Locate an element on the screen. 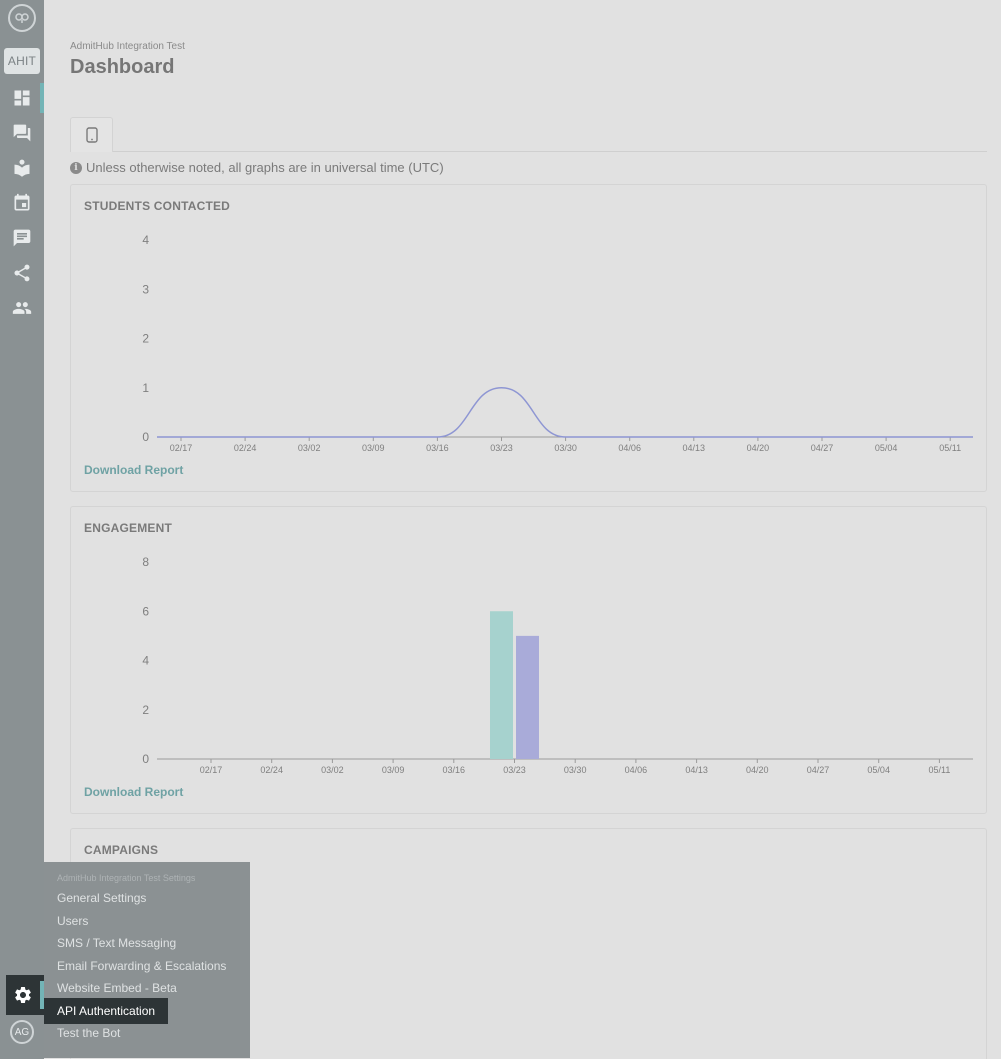 Image resolution: width=1001 pixels, height=1059 pixels. messages-icon is located at coordinates (22, 238).